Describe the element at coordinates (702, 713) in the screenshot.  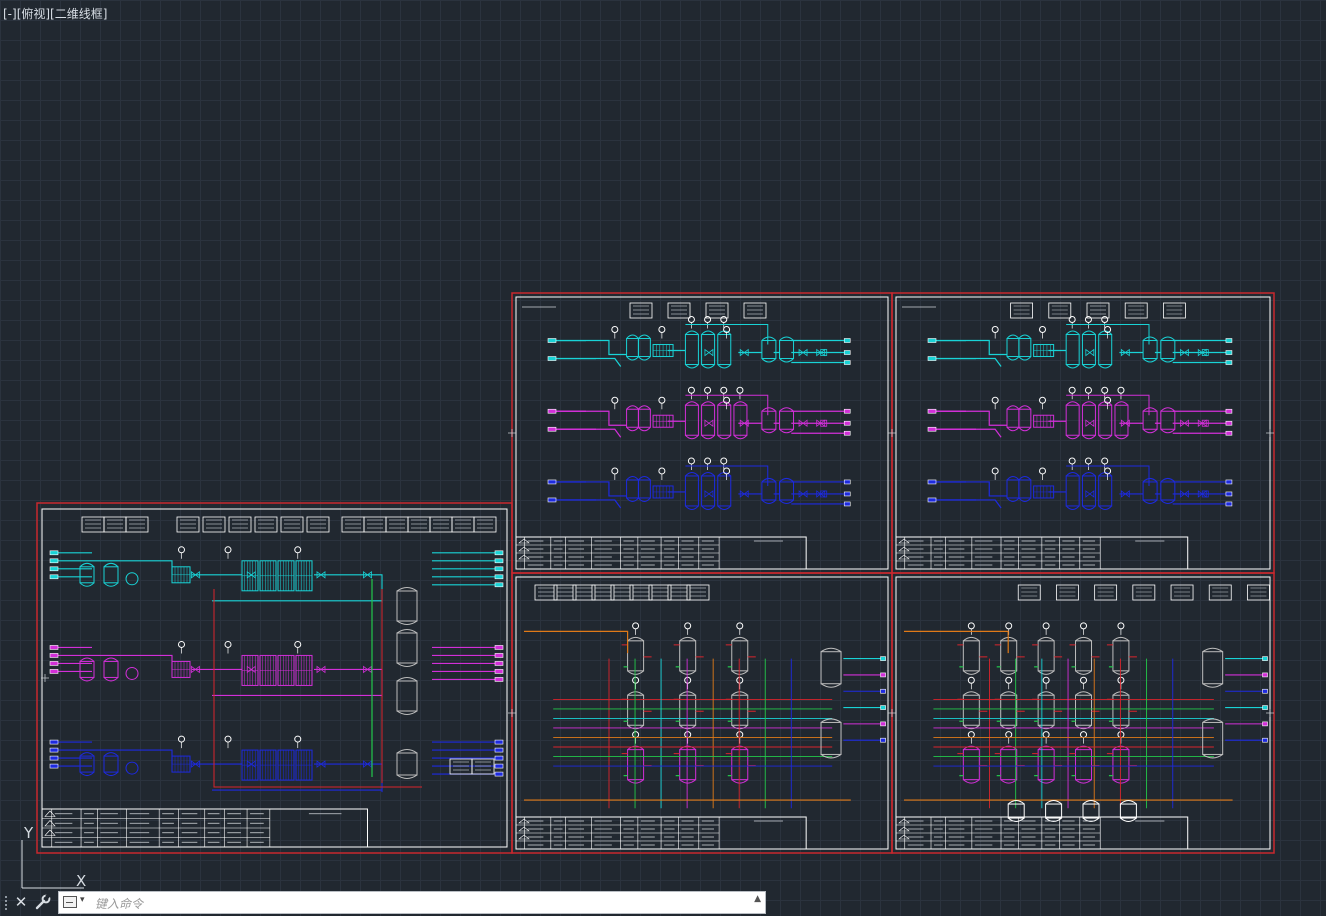
I see `sheet-bottom-middle` at that location.